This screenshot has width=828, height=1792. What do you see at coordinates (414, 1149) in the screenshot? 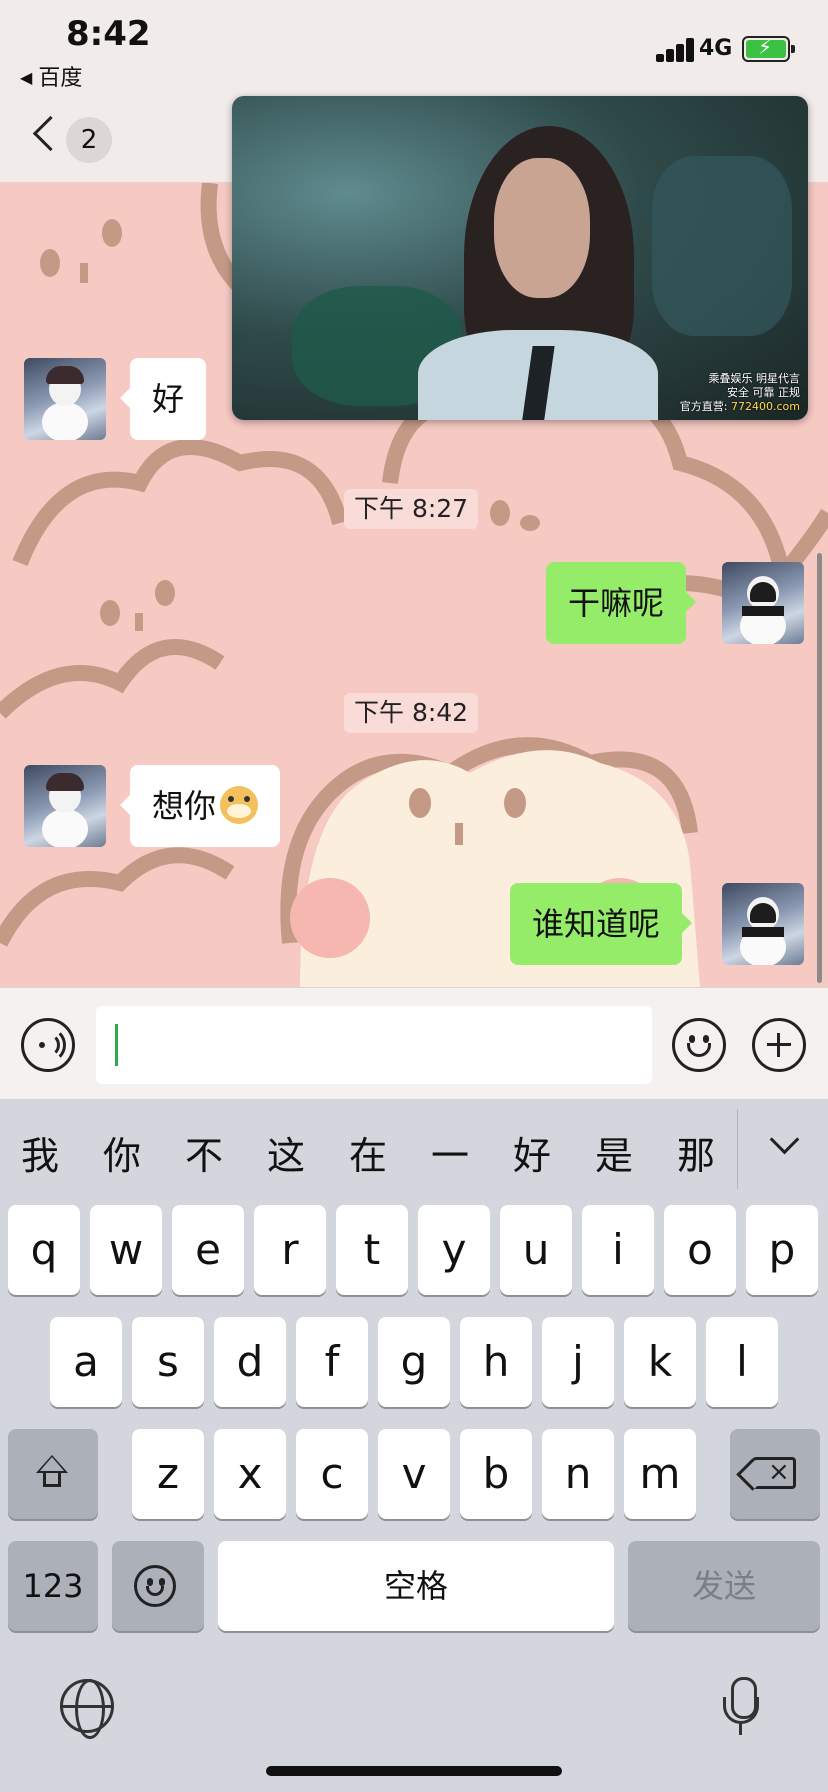
I see `candidate-bar: 我 你 不 这 在 一 好 是 那` at bounding box center [414, 1149].